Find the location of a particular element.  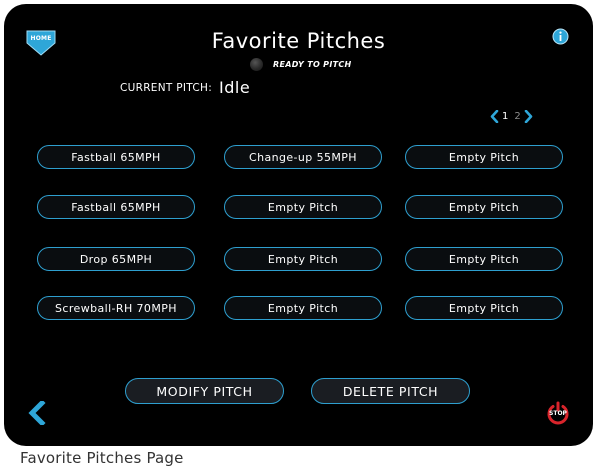

stop-label: STOP is located at coordinates (558, 413).